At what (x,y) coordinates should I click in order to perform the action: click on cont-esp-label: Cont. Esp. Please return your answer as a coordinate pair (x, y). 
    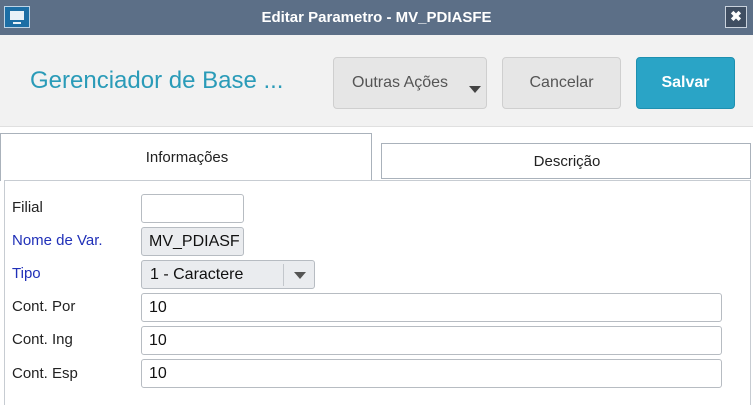
    Looking at the image, I should click on (45, 373).